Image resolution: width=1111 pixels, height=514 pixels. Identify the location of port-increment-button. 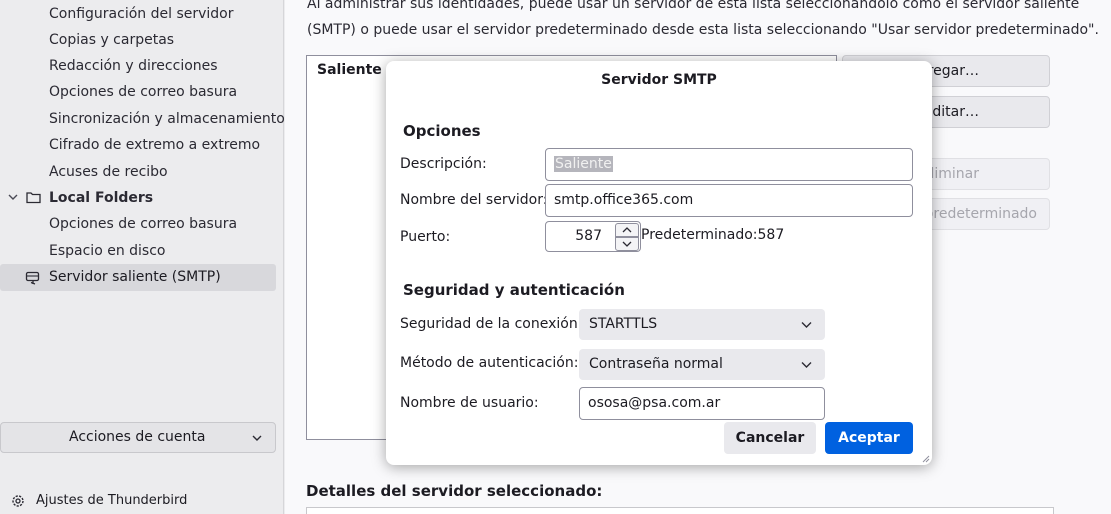
(627, 230).